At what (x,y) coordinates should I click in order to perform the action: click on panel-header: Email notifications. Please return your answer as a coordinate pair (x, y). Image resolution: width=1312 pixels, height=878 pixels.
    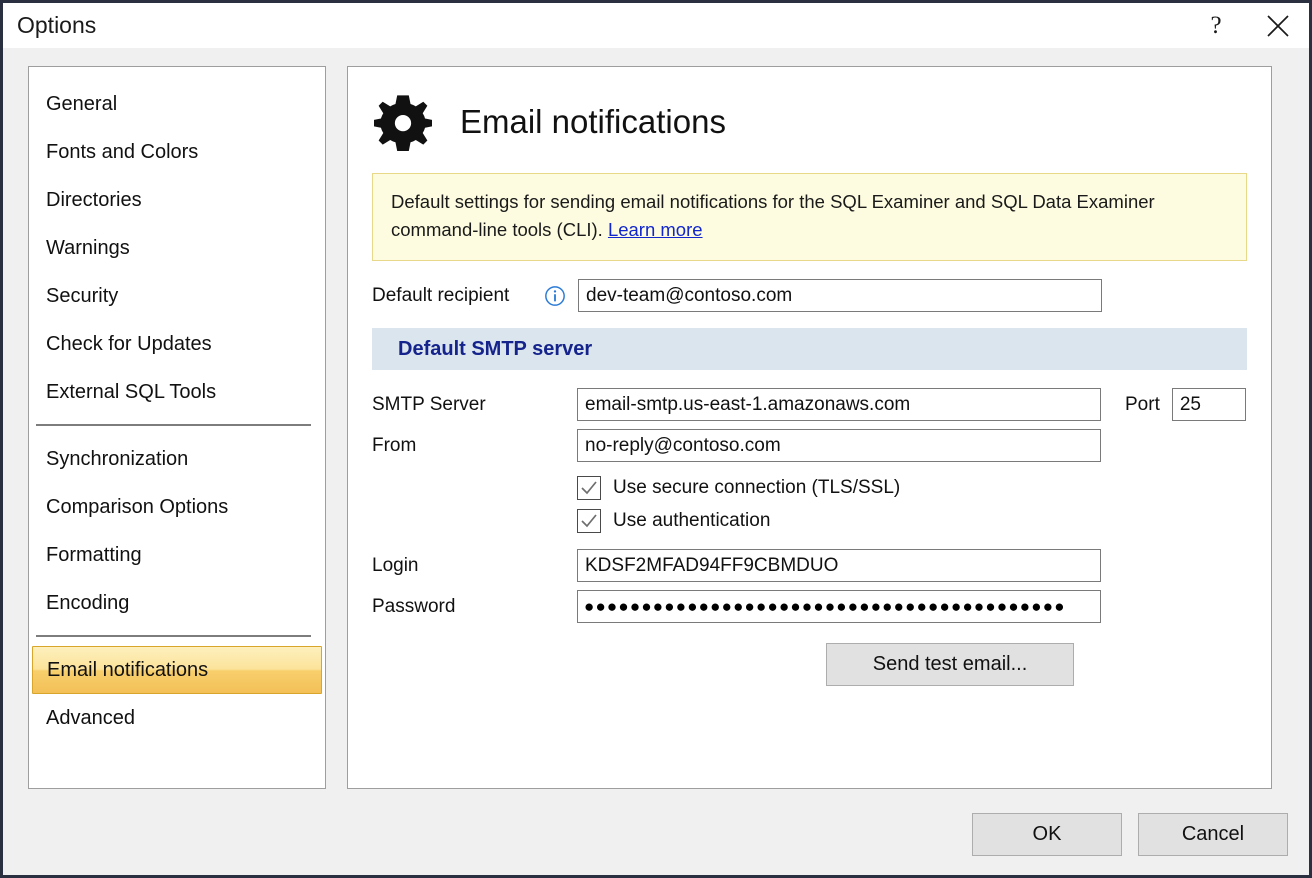
    Looking at the image, I should click on (809, 109).